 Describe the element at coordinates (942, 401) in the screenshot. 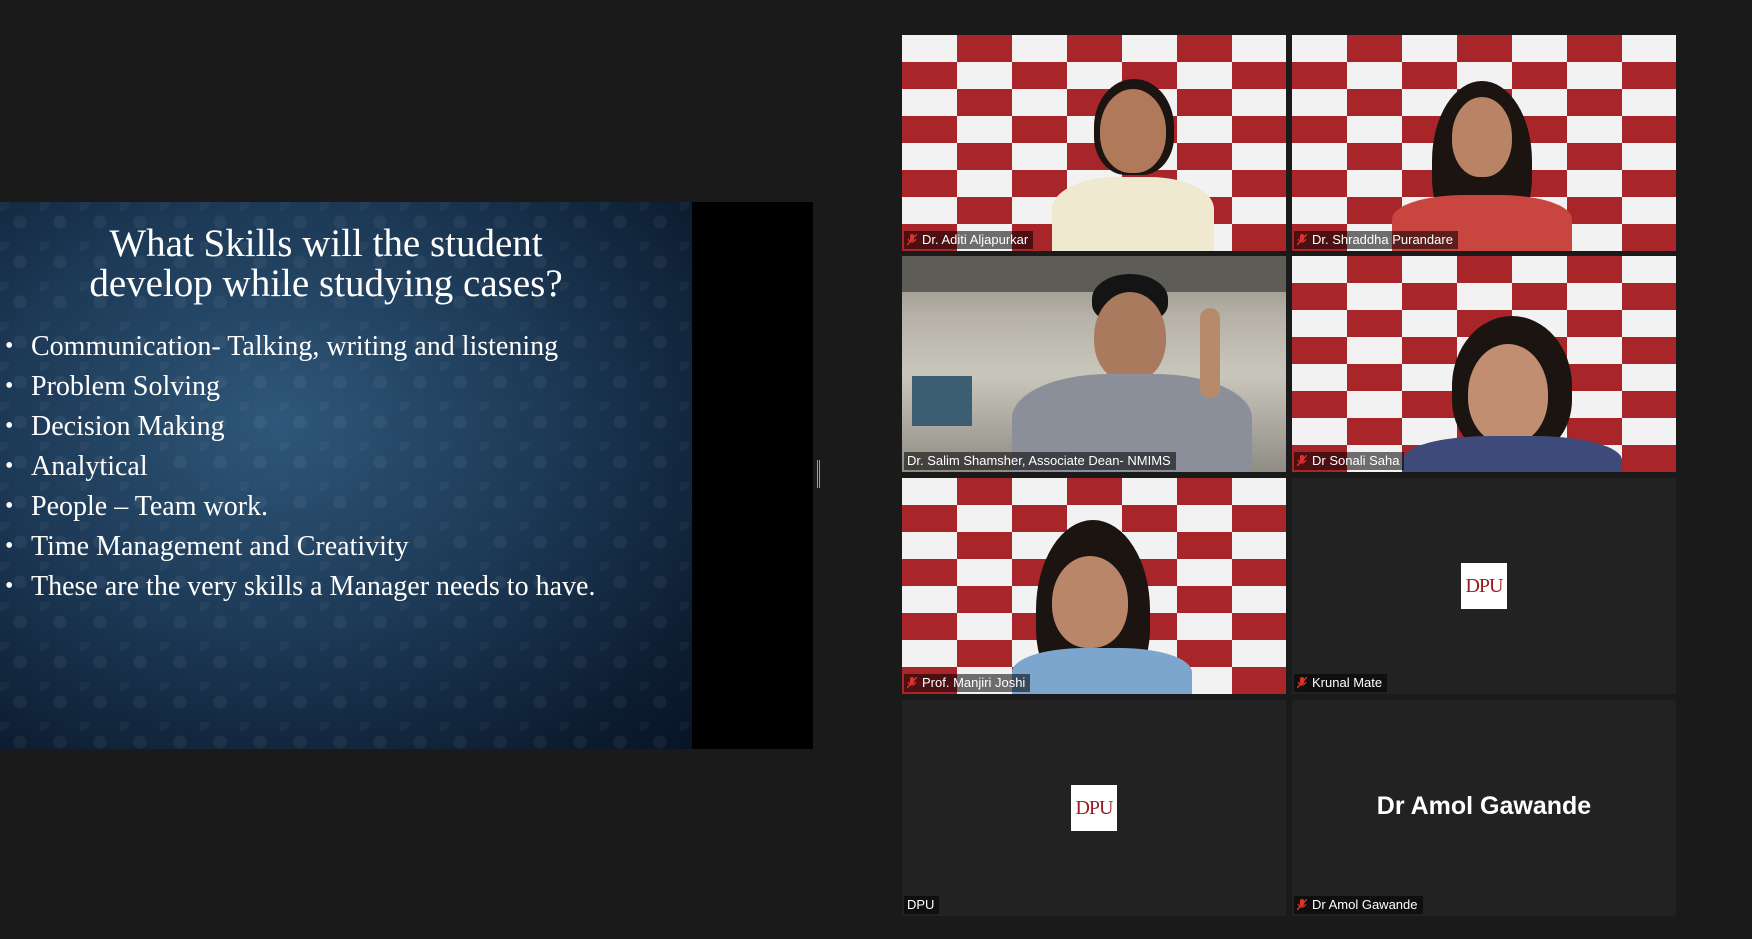

I see `shelf-item` at that location.